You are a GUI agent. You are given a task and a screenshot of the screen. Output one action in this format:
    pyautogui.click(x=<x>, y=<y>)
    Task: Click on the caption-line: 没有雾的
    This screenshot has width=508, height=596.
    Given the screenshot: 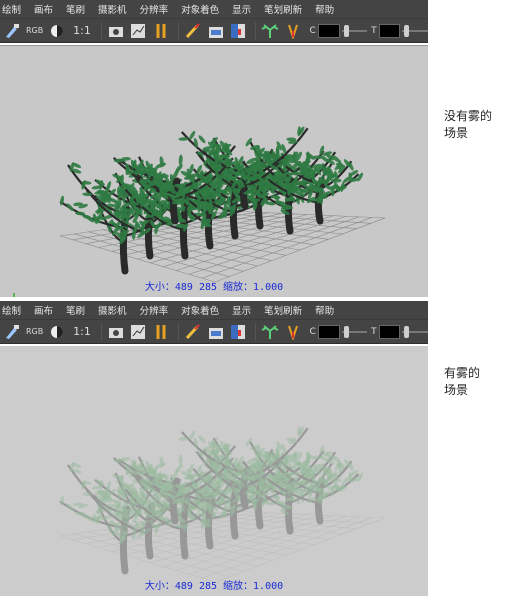 What is the action you would take?
    pyautogui.click(x=468, y=116)
    